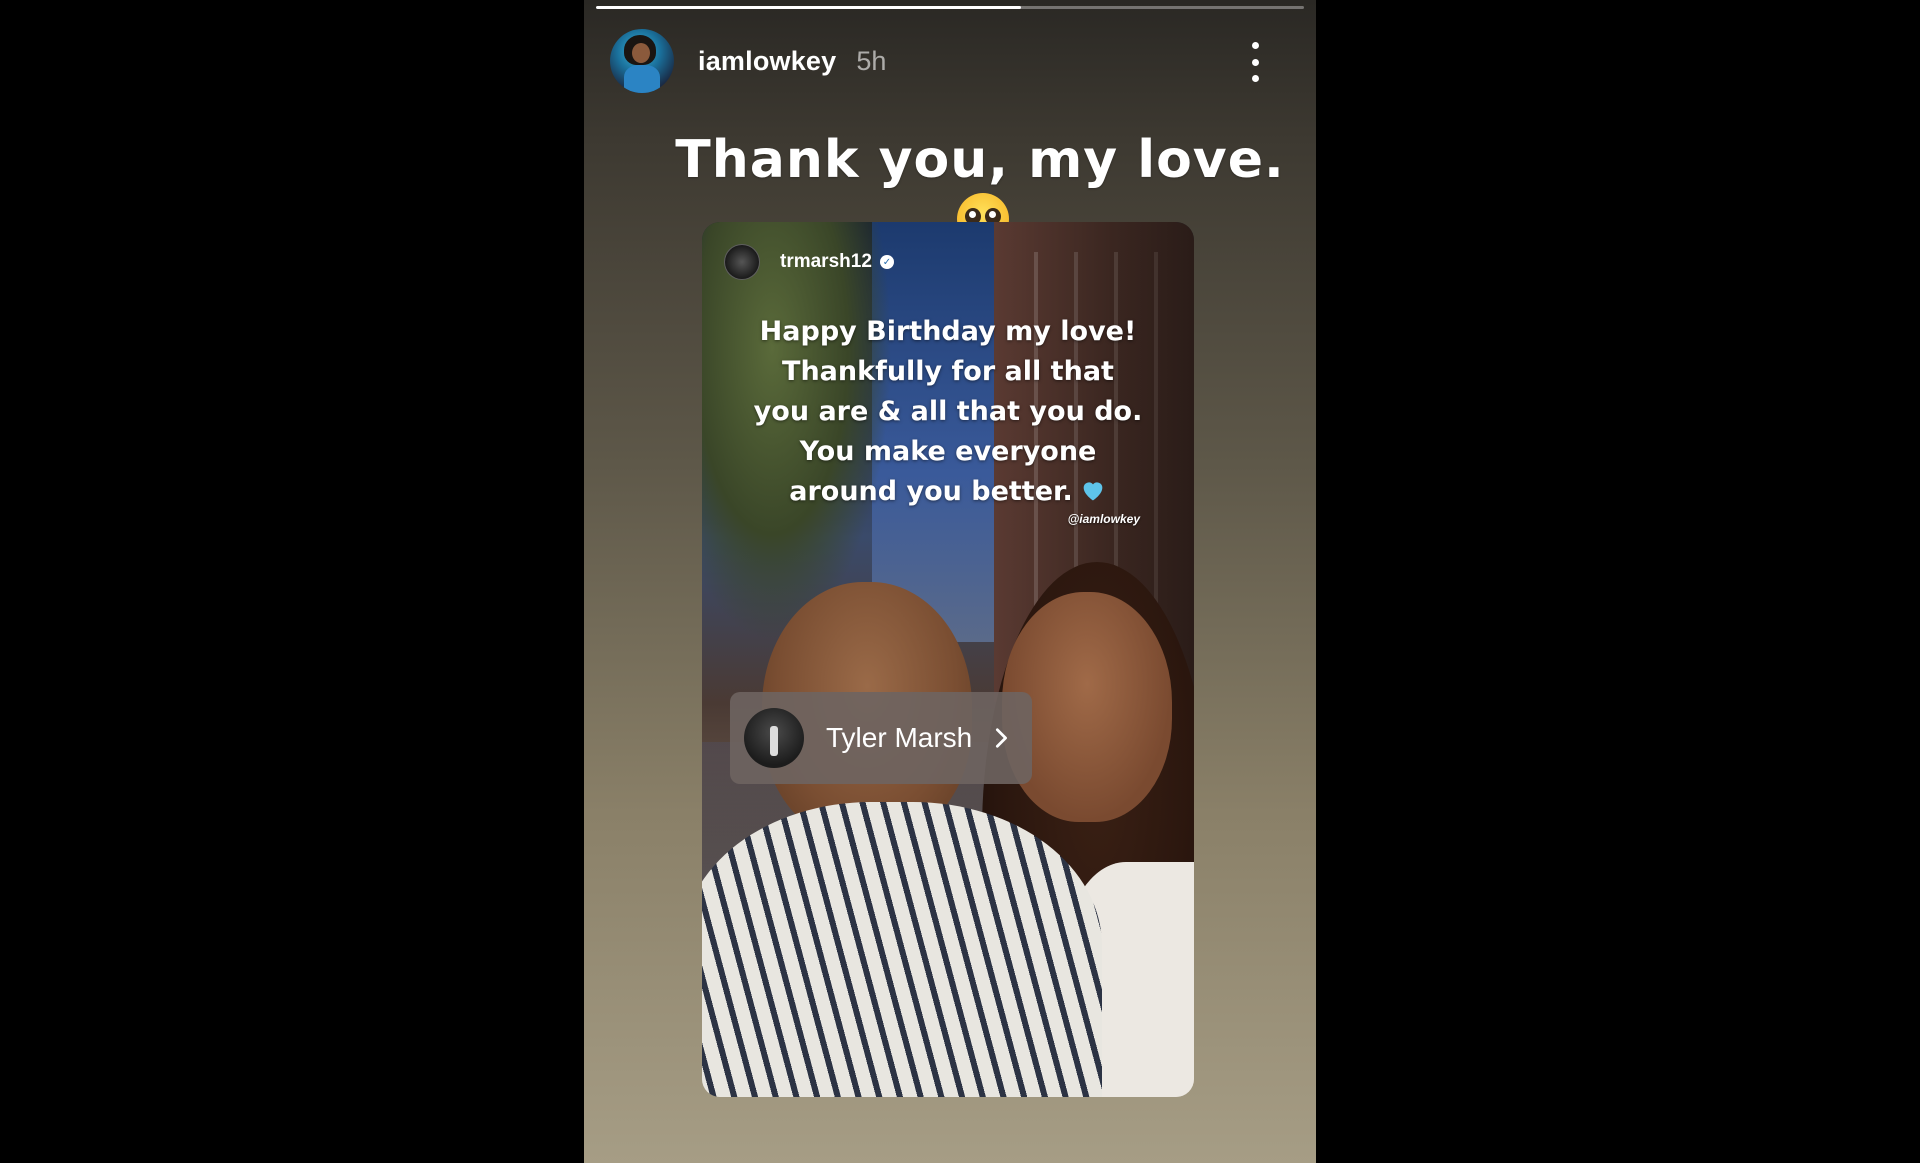  I want to click on shared-post-header: trmarsh12 ✓, so click(809, 262).